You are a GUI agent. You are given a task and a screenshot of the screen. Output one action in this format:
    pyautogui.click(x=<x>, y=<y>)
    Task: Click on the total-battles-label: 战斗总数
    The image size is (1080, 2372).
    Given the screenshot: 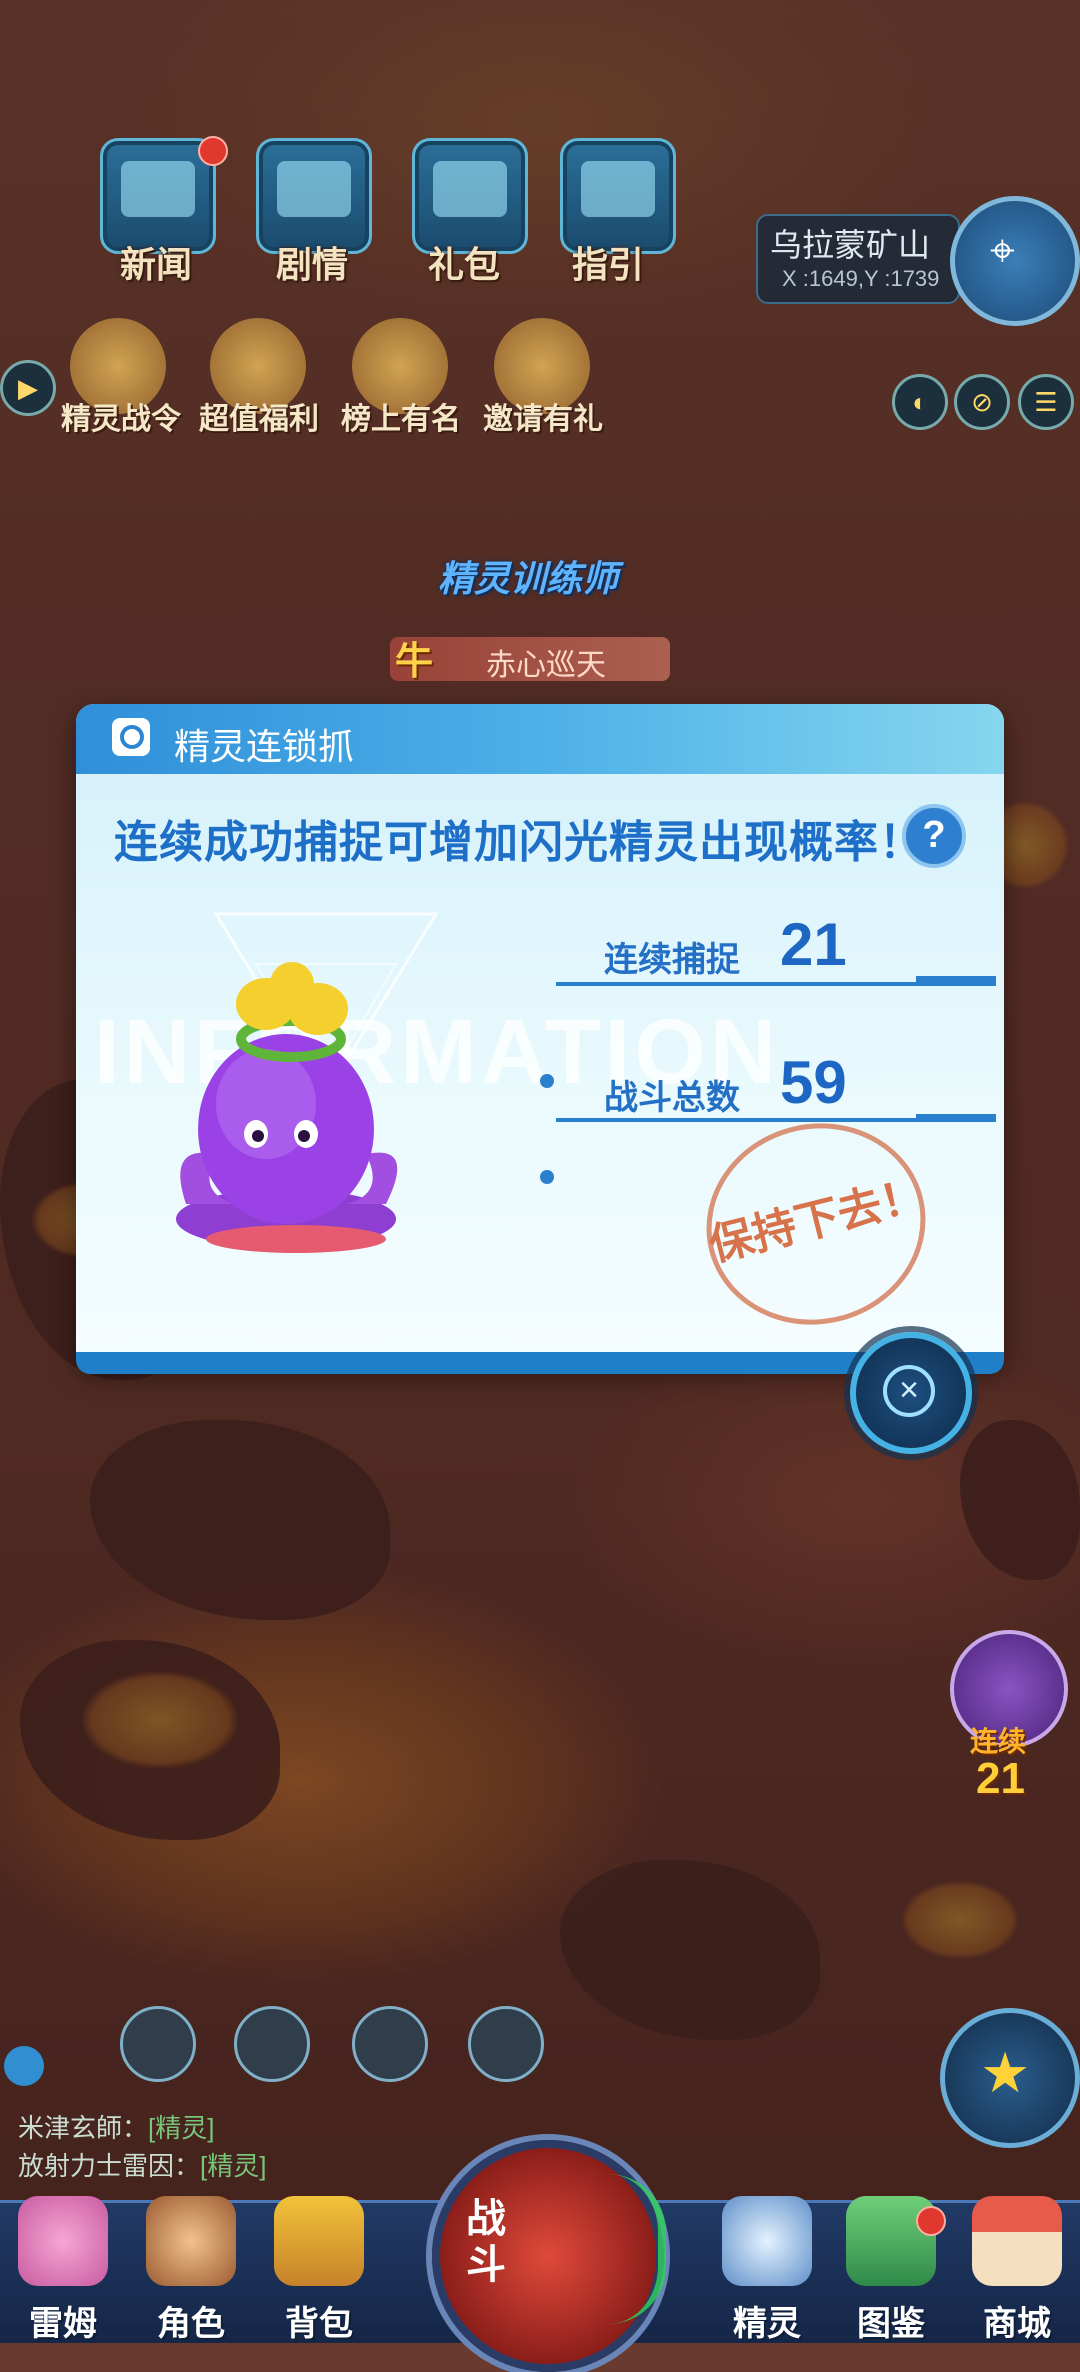 What is the action you would take?
    pyautogui.click(x=672, y=1098)
    